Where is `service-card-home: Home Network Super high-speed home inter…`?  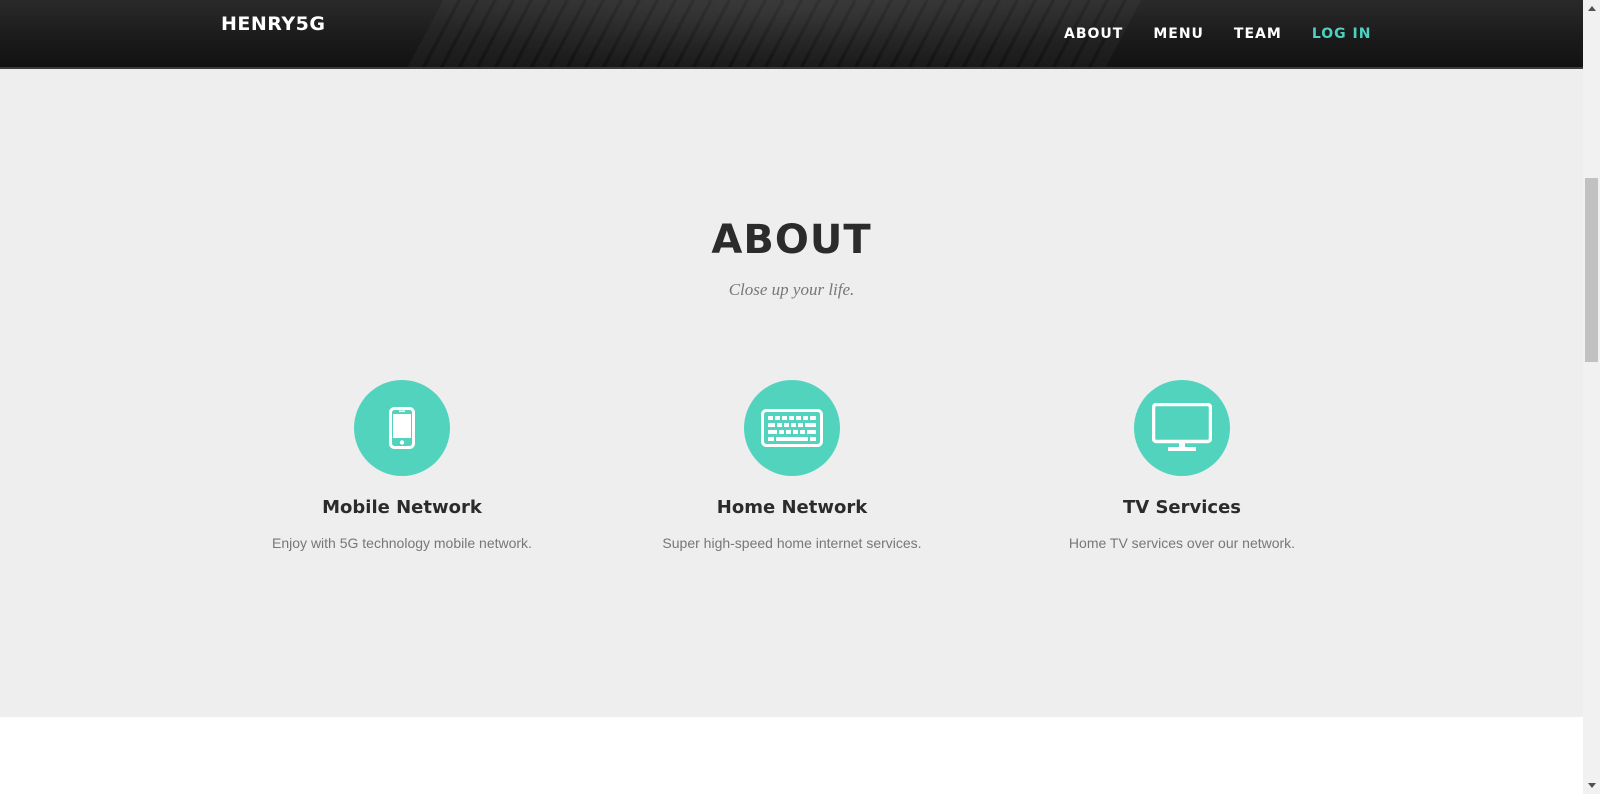
service-card-home: Home Network Super high-speed home inter… is located at coordinates (792, 465).